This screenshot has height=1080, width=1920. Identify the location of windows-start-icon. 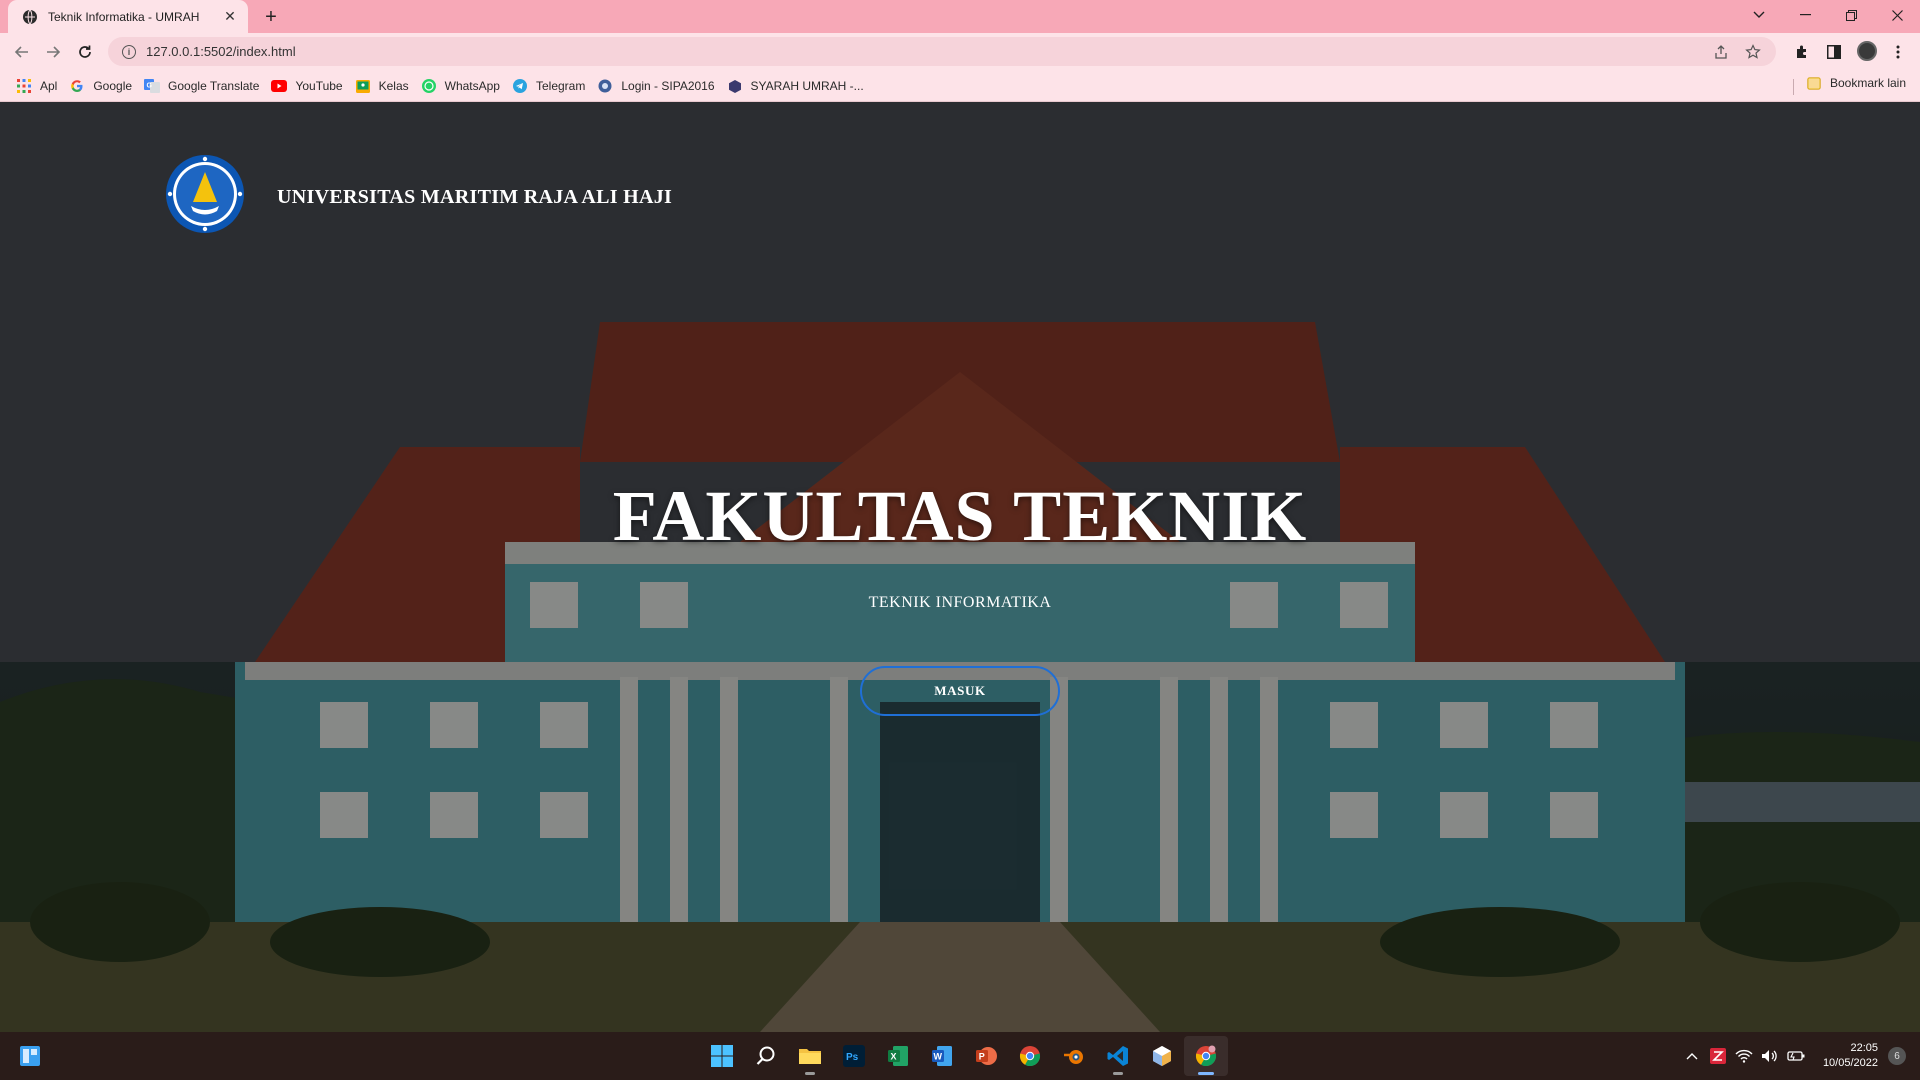
(722, 1056).